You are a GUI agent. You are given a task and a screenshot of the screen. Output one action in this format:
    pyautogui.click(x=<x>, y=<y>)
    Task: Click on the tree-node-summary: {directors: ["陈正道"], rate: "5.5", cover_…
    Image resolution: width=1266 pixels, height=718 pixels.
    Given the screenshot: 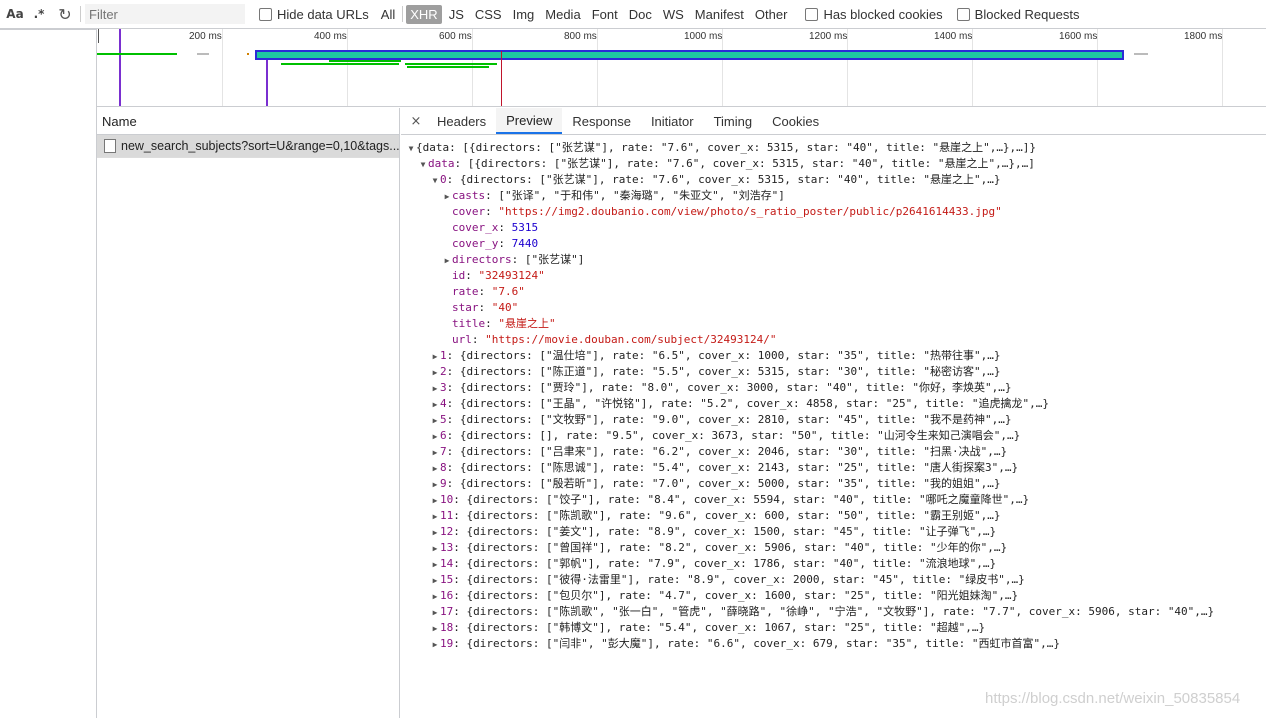 What is the action you would take?
    pyautogui.click(x=730, y=371)
    